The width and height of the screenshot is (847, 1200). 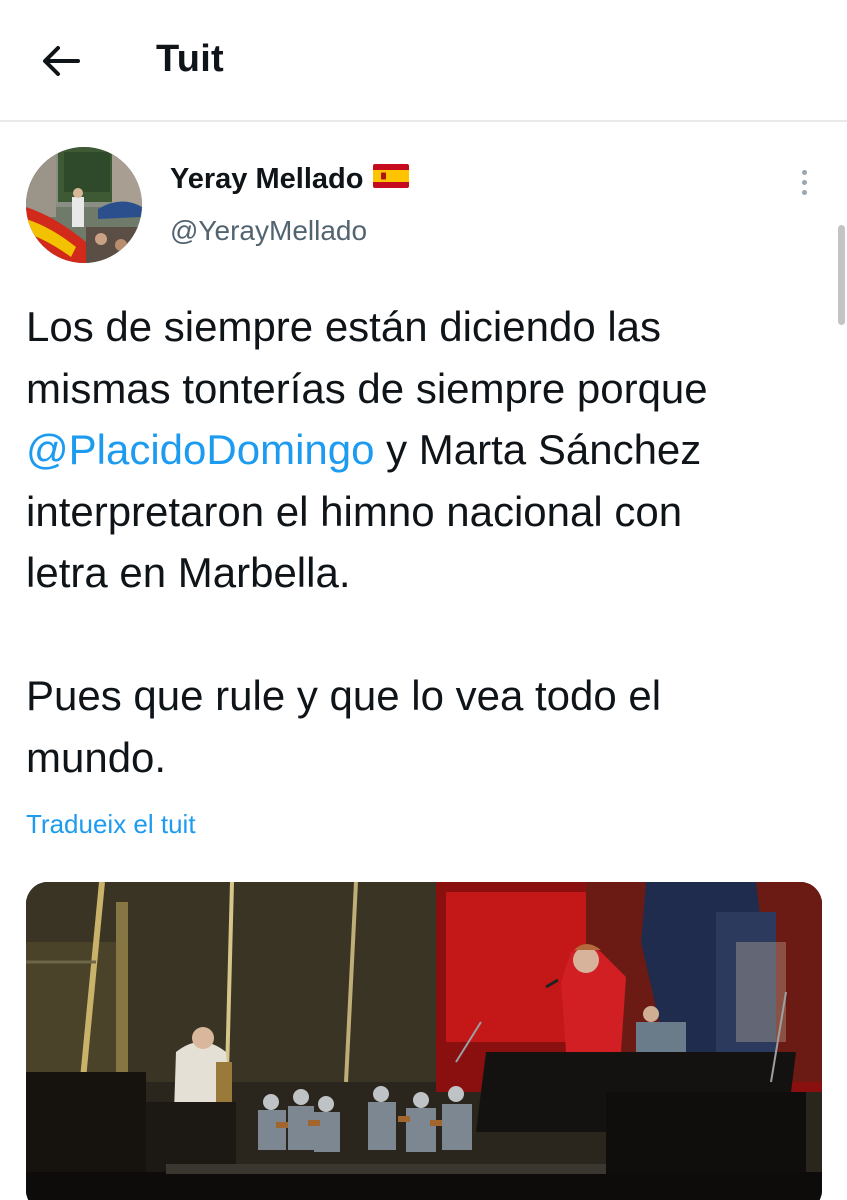 I want to click on translate-tweet-link: Tradueix el tuit, so click(x=111, y=824).